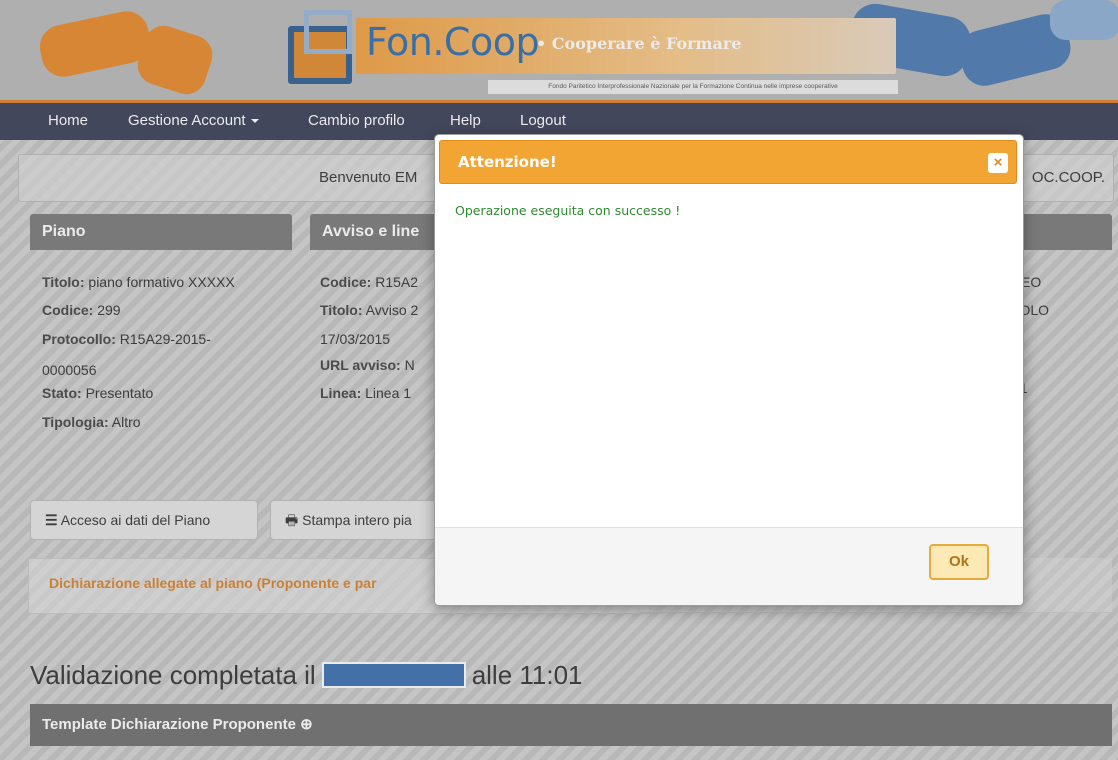 The image size is (1118, 760). I want to click on dialog-footer: Ok, so click(729, 566).